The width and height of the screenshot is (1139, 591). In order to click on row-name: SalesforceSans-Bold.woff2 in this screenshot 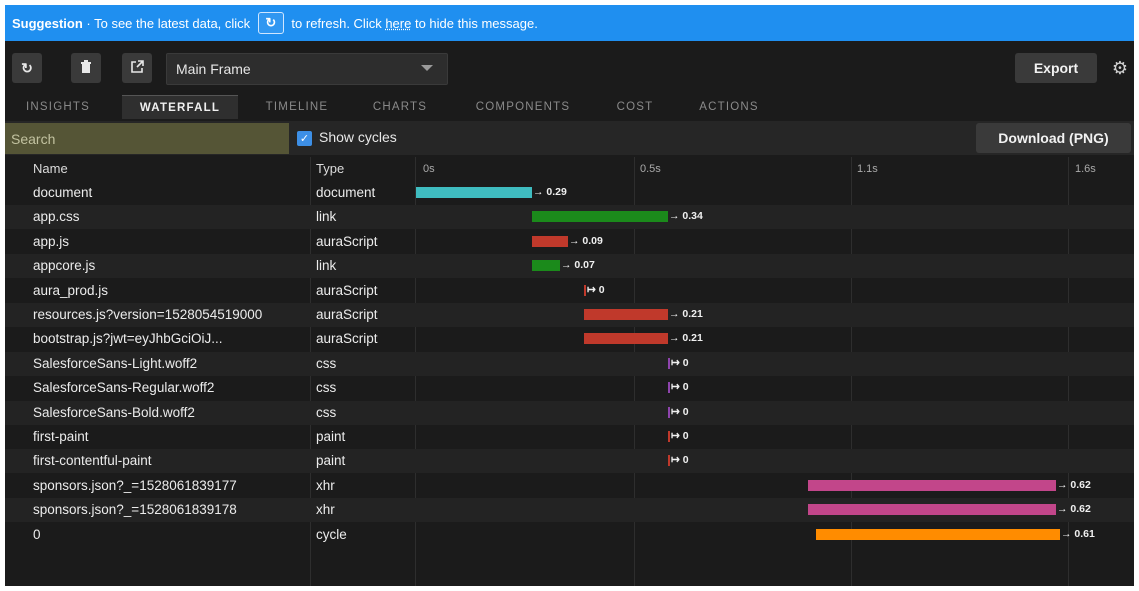, I will do `click(114, 412)`.